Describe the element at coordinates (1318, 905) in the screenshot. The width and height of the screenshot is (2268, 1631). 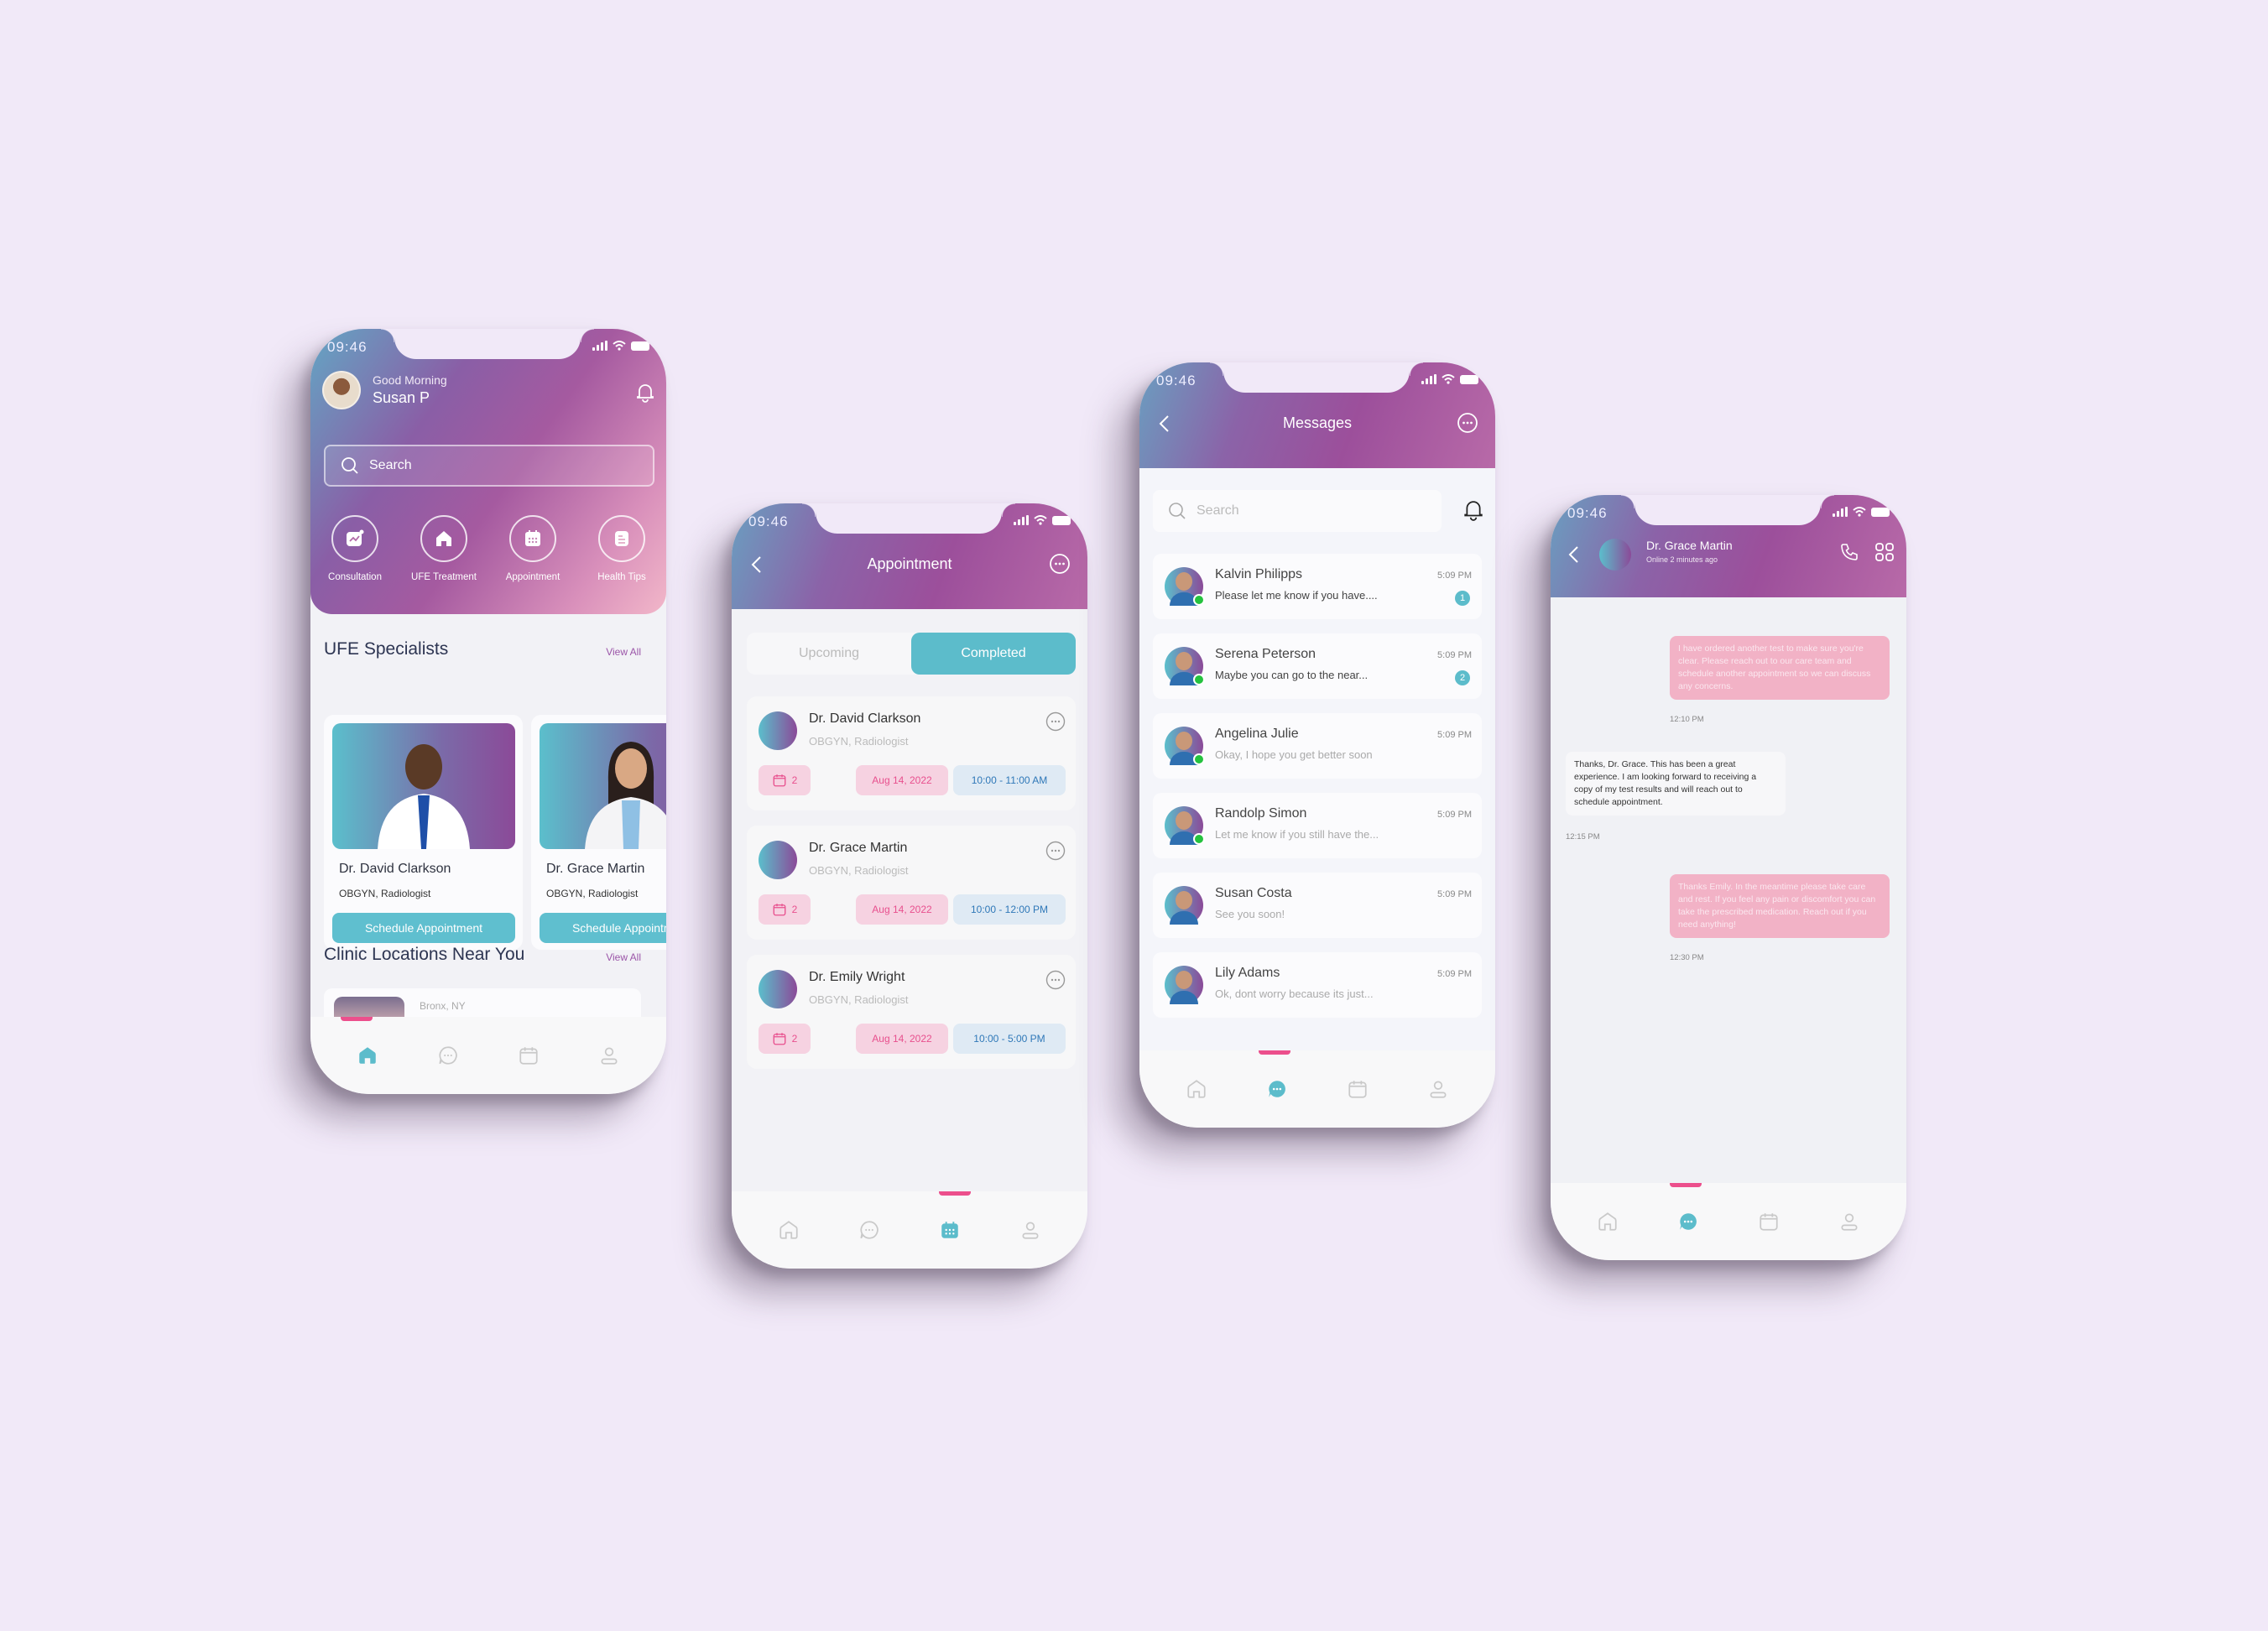
I see `conversation-item: Susan Costa See you soon! 5:09 PM` at that location.